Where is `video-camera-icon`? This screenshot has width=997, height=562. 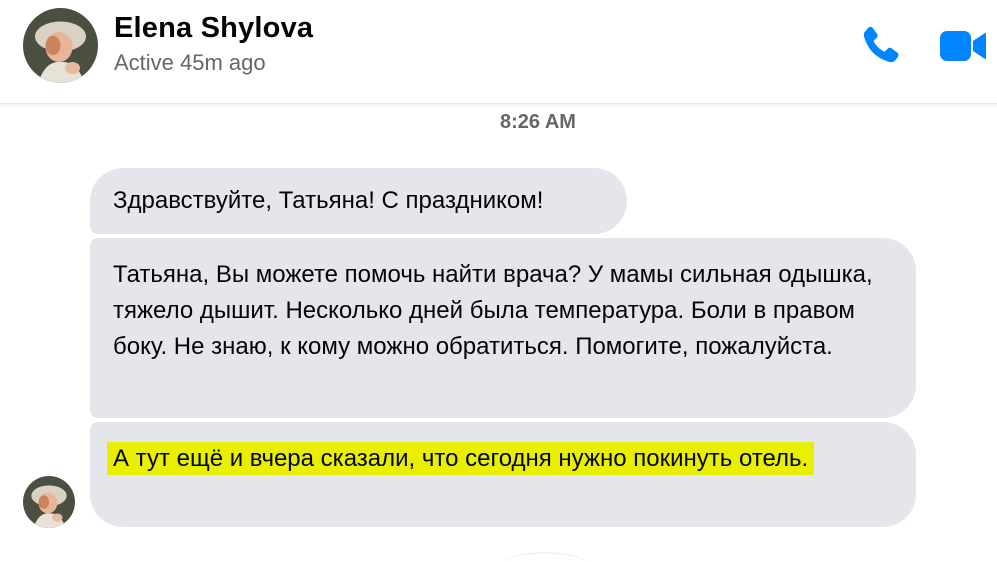
video-camera-icon is located at coordinates (963, 46).